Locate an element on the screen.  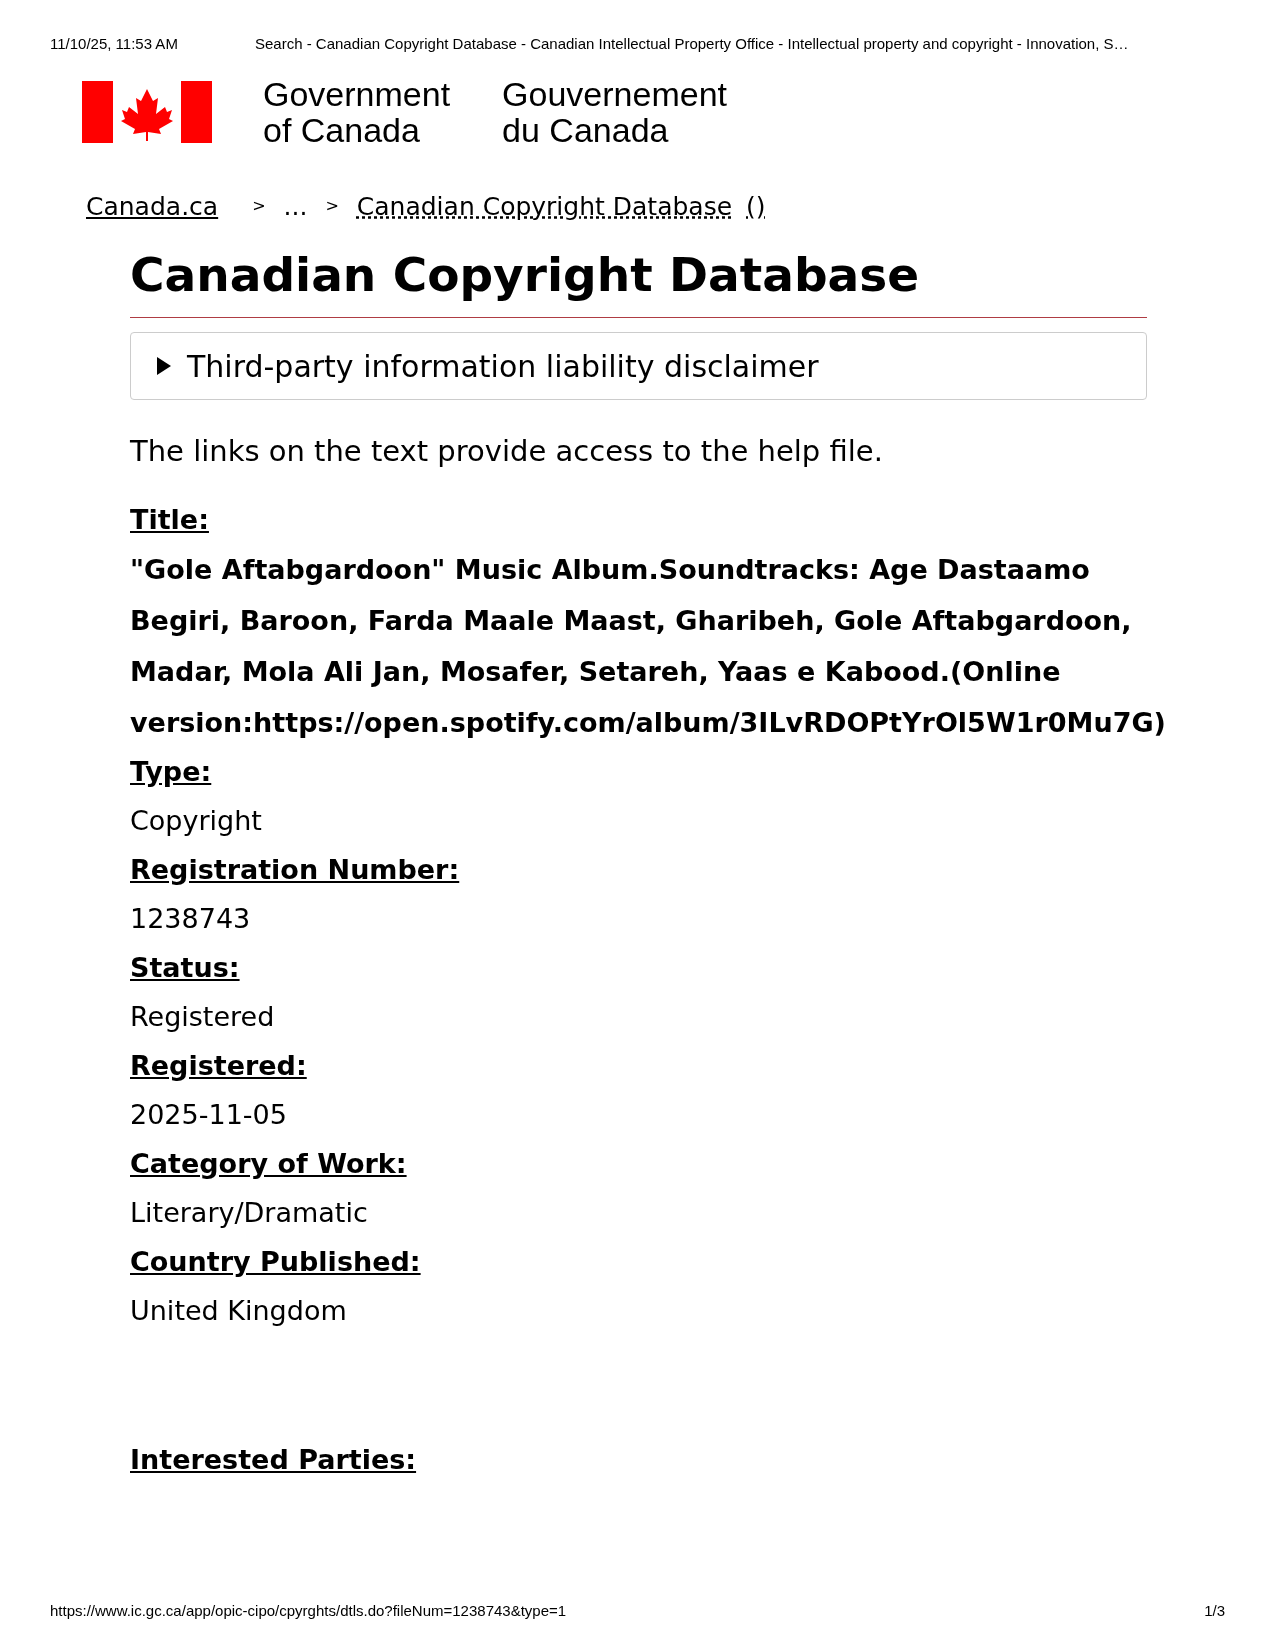
print-url: https://www.ic.gc.ca/app/opic-cipo/cpyrghts/dtls.do?fileNum=1238743&type=1 is located at coordinates (308, 1611).